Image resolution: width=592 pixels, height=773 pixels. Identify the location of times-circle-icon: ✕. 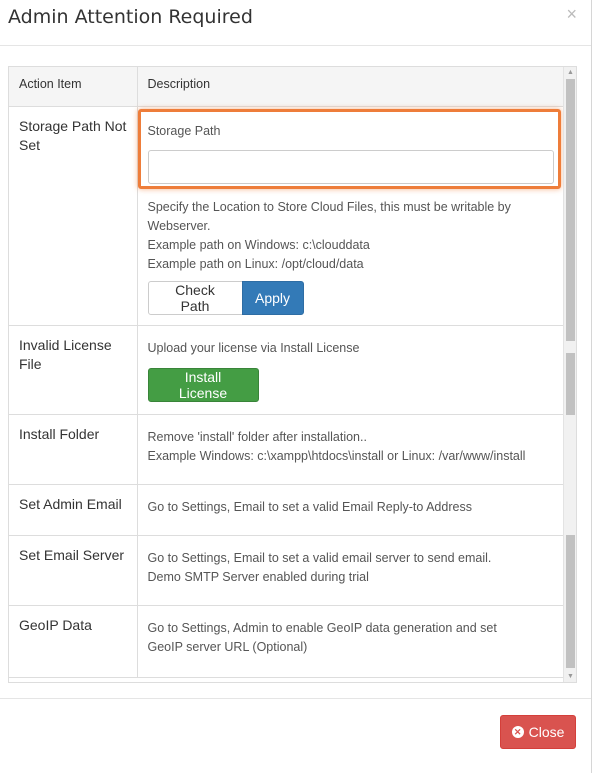
(517, 732).